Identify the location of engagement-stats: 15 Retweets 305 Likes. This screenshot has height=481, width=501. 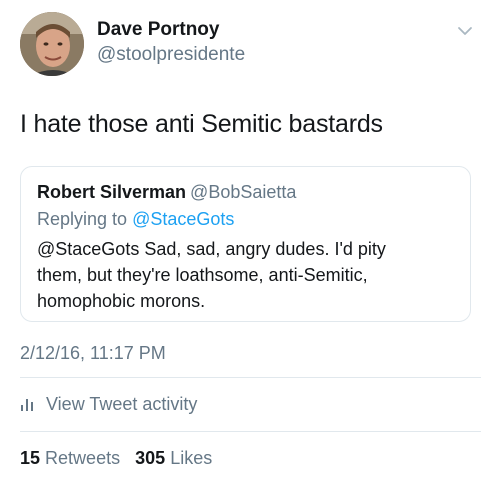
(116, 458).